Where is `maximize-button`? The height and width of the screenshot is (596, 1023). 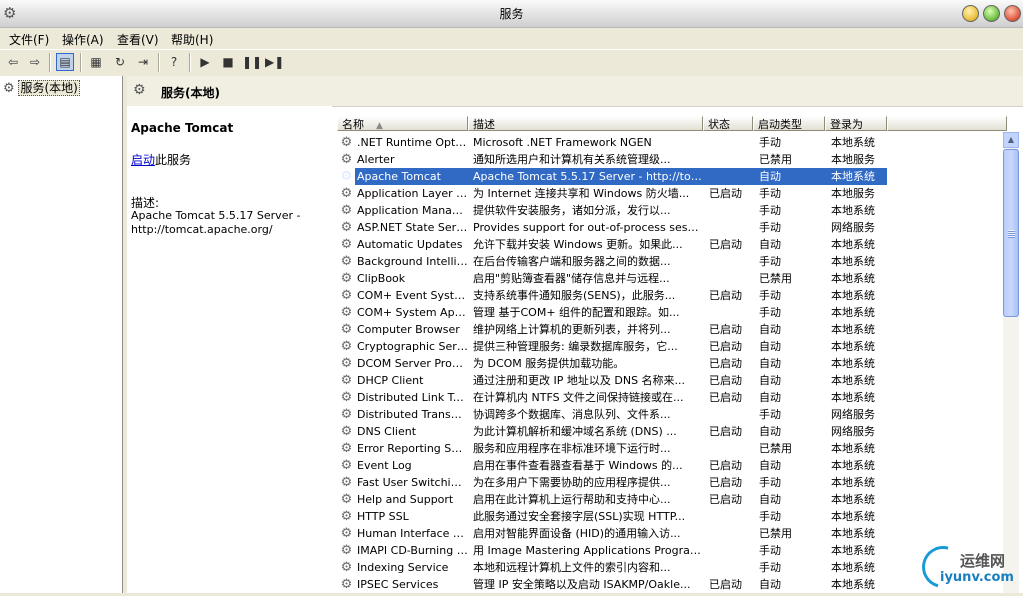 maximize-button is located at coordinates (991, 13).